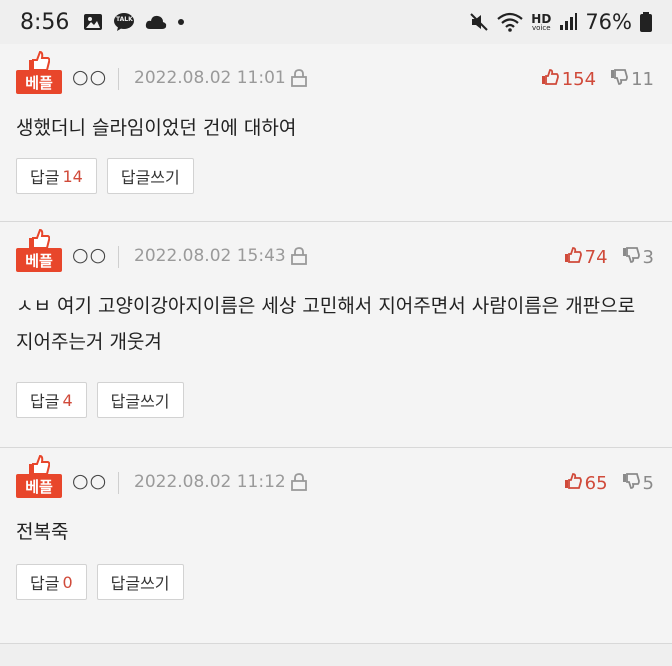 The height and width of the screenshot is (666, 672). I want to click on reply-button: 답글 14, so click(56, 176).